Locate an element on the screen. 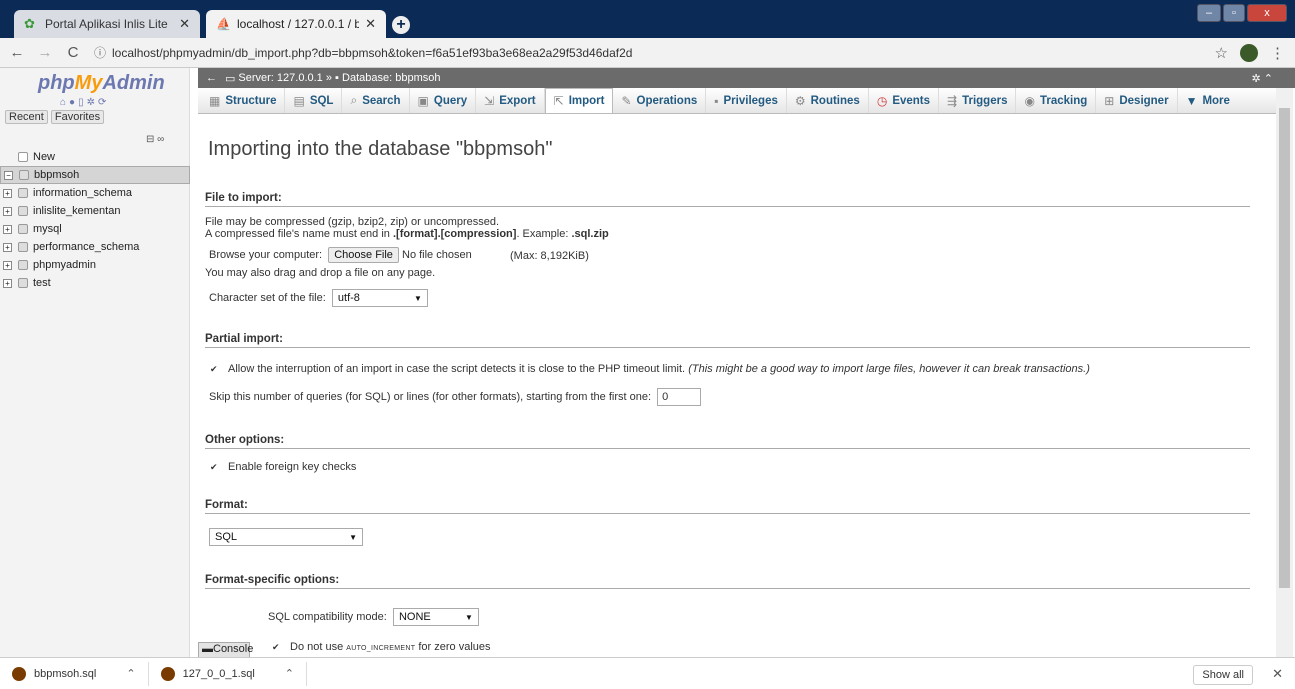 This screenshot has height=689, width=1295. page-scrollbar is located at coordinates (1284, 372).